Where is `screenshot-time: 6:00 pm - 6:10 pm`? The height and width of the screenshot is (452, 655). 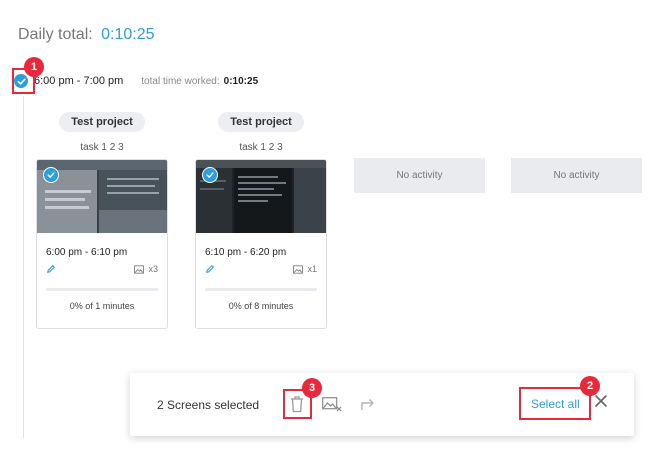 screenshot-time: 6:00 pm - 6:10 pm is located at coordinates (87, 252).